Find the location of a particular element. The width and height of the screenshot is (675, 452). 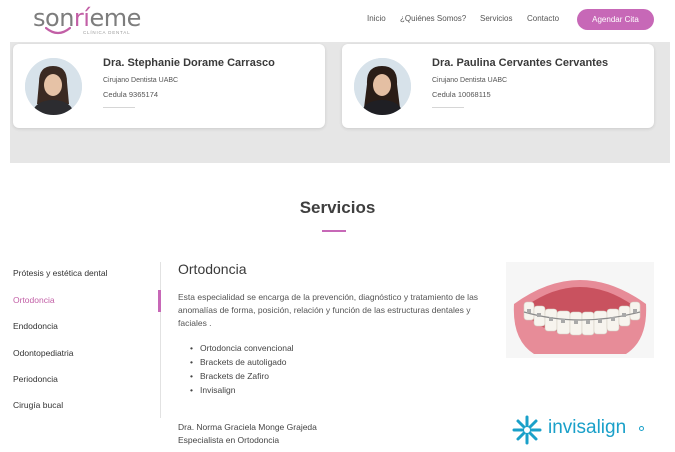

service-doctor-role: Especialista en Ortodoncia is located at coordinates (229, 440).